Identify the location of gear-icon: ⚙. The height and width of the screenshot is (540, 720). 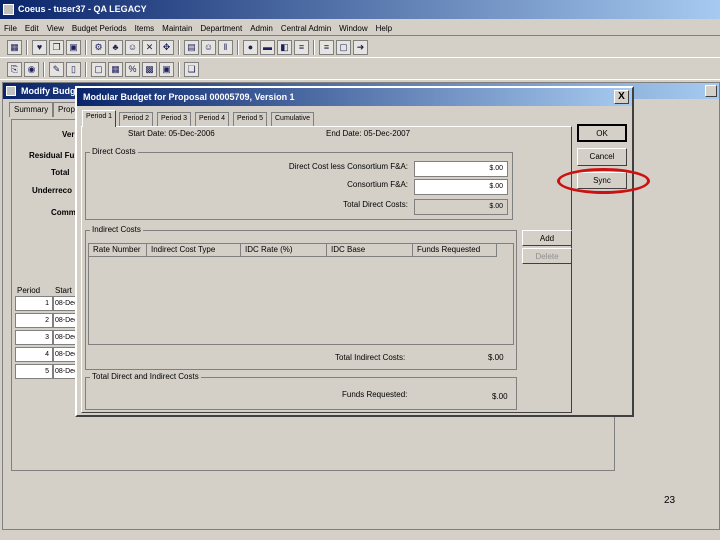
(98, 47).